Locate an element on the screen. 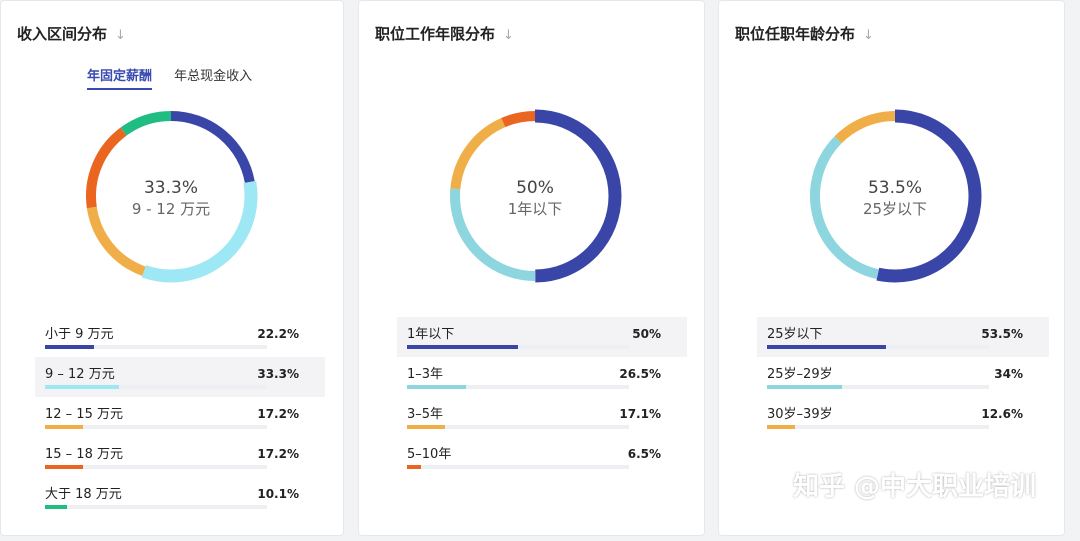 Image resolution: width=1080 pixels, height=541 pixels. legend-row-label: 25岁以下 is located at coordinates (795, 334).